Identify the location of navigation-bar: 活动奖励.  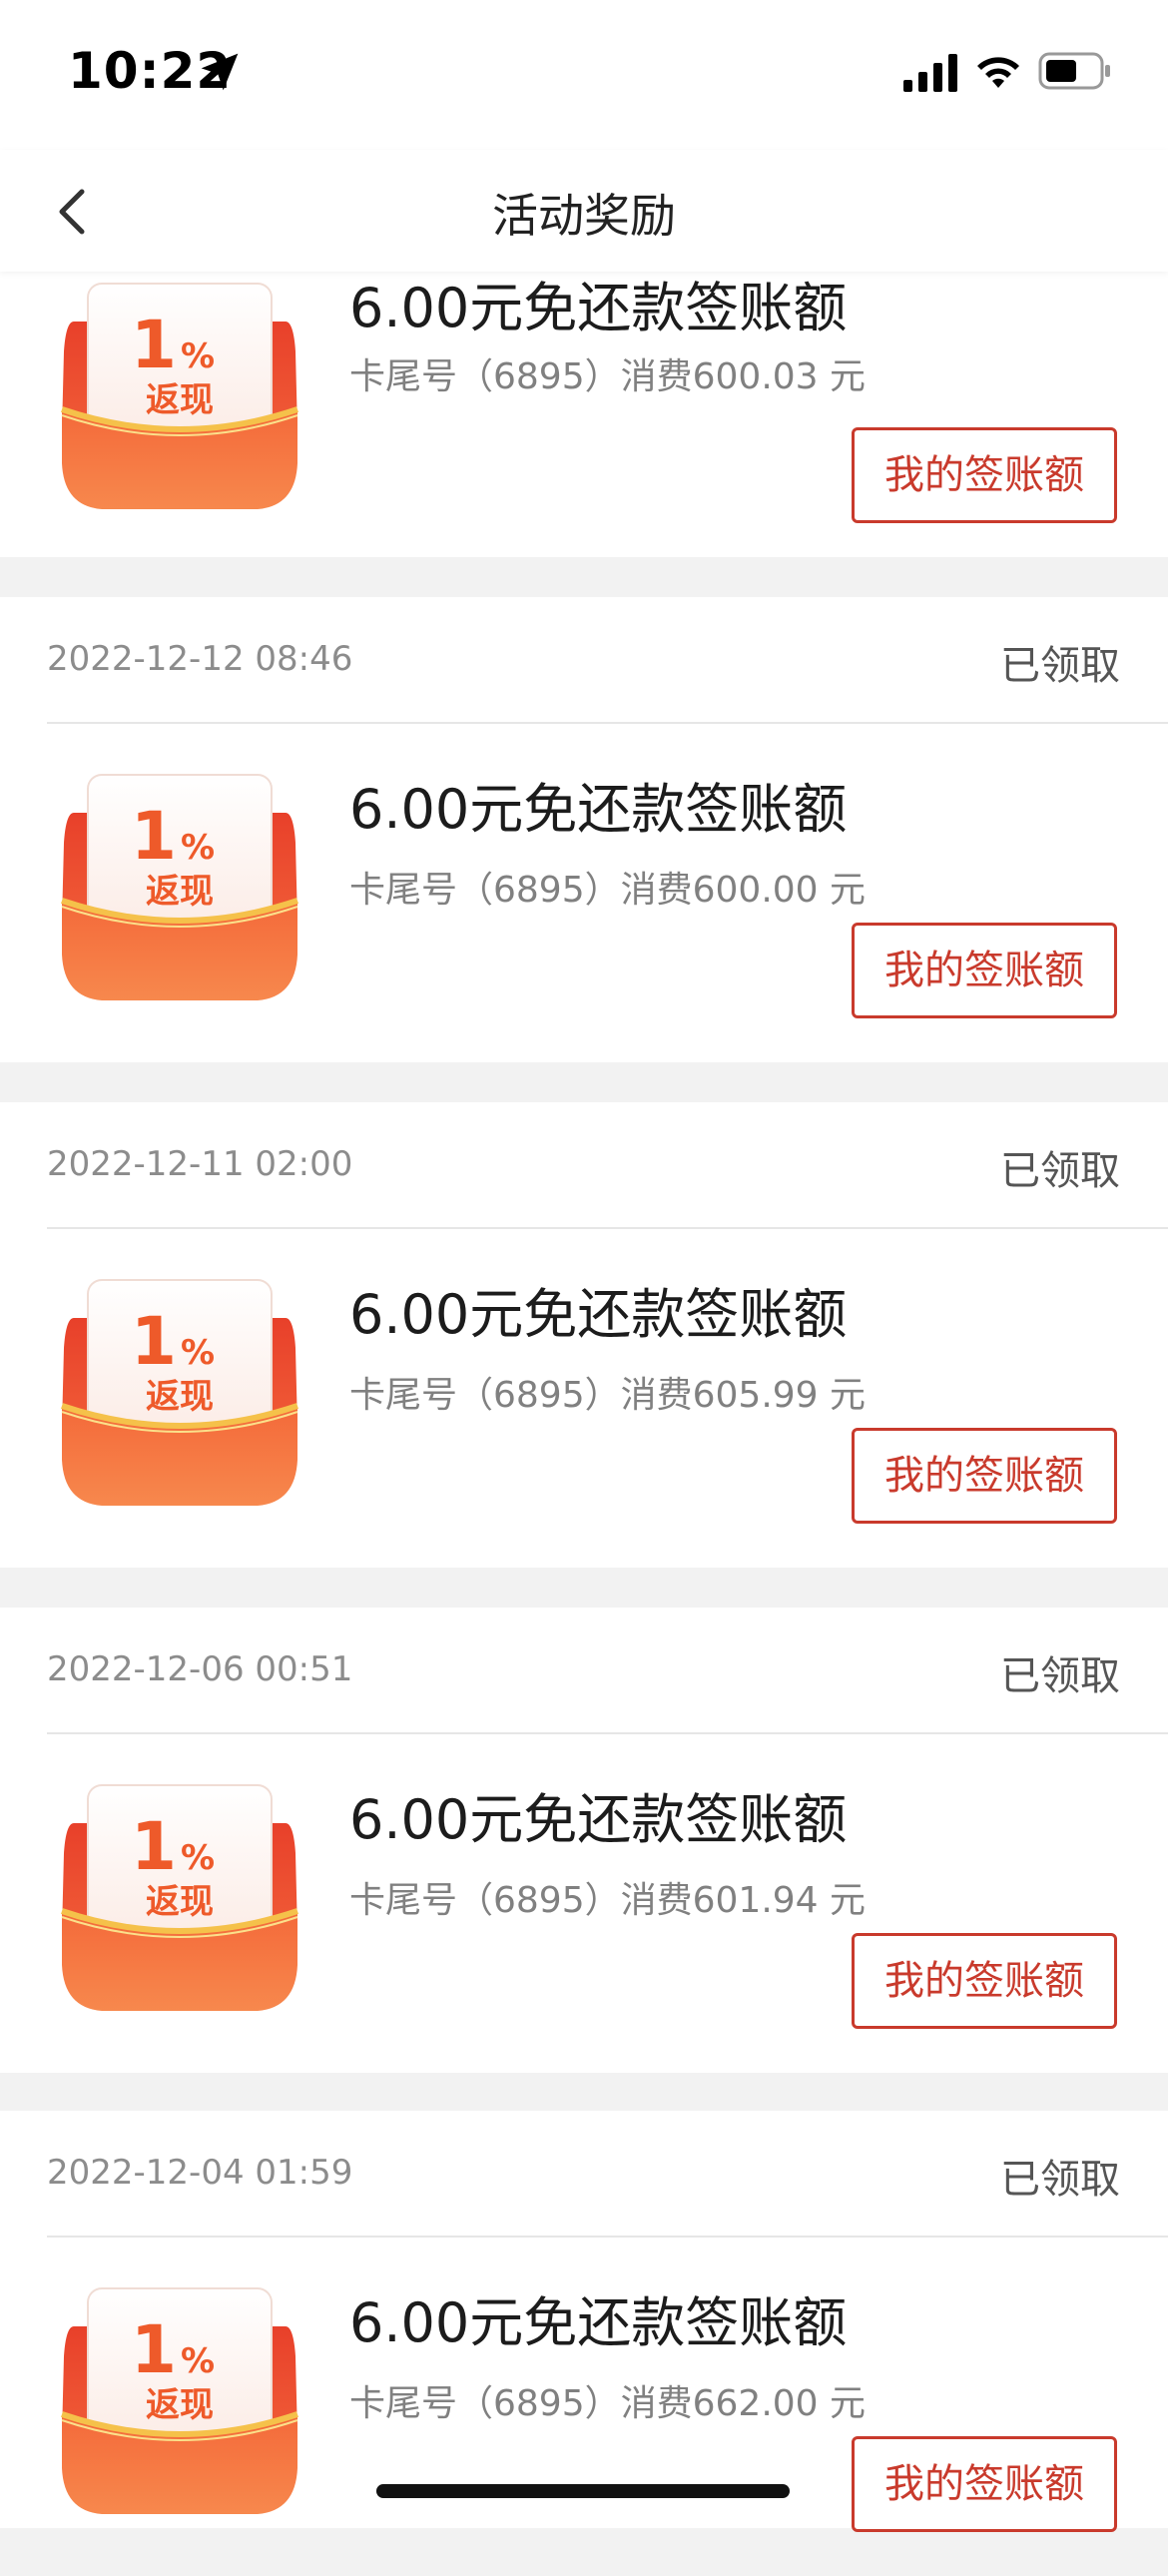
(584, 211).